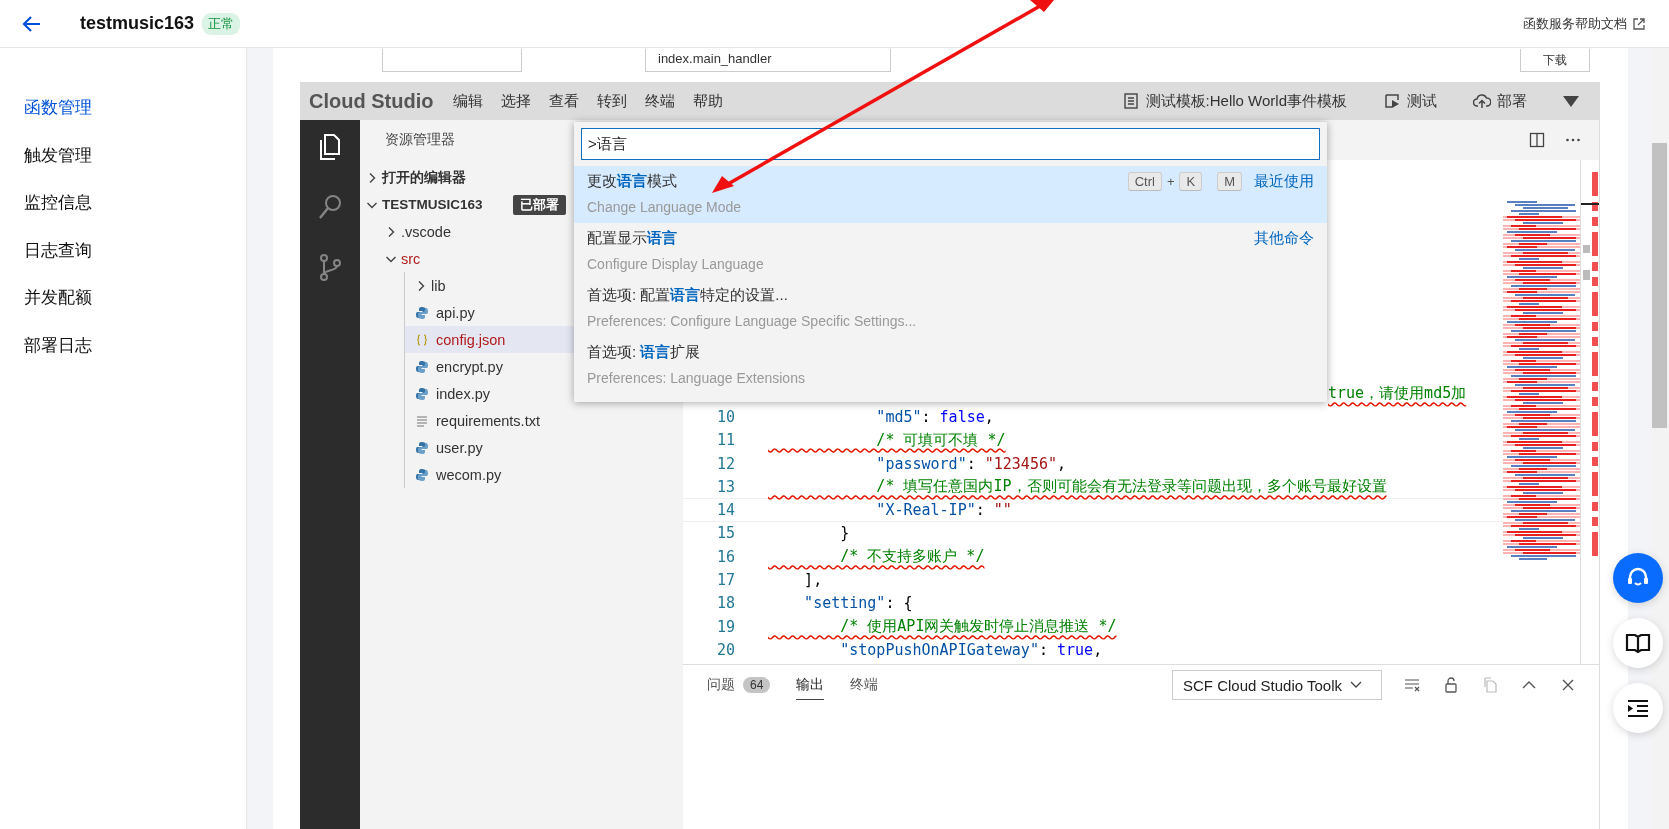 The height and width of the screenshot is (829, 1669). What do you see at coordinates (1075, 649) in the screenshot?
I see `code-token: true` at bounding box center [1075, 649].